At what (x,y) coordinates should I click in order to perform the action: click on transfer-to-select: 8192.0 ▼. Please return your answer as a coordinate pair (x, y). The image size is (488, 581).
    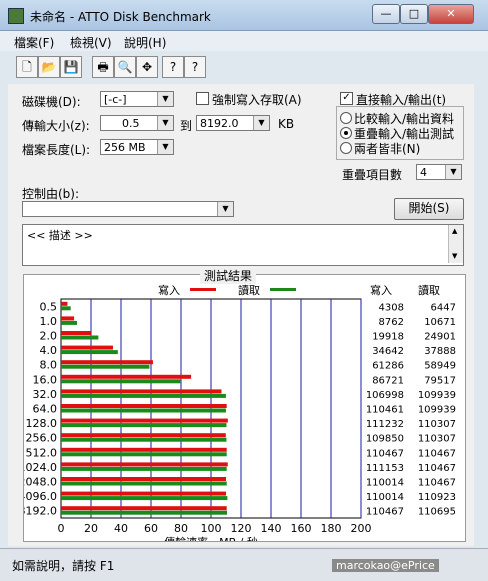
    Looking at the image, I should click on (233, 123).